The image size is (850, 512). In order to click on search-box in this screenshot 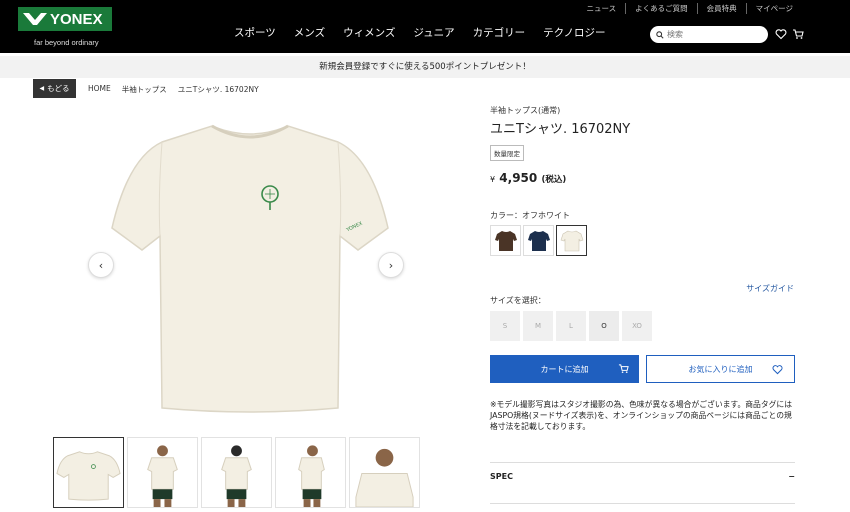, I will do `click(709, 34)`.